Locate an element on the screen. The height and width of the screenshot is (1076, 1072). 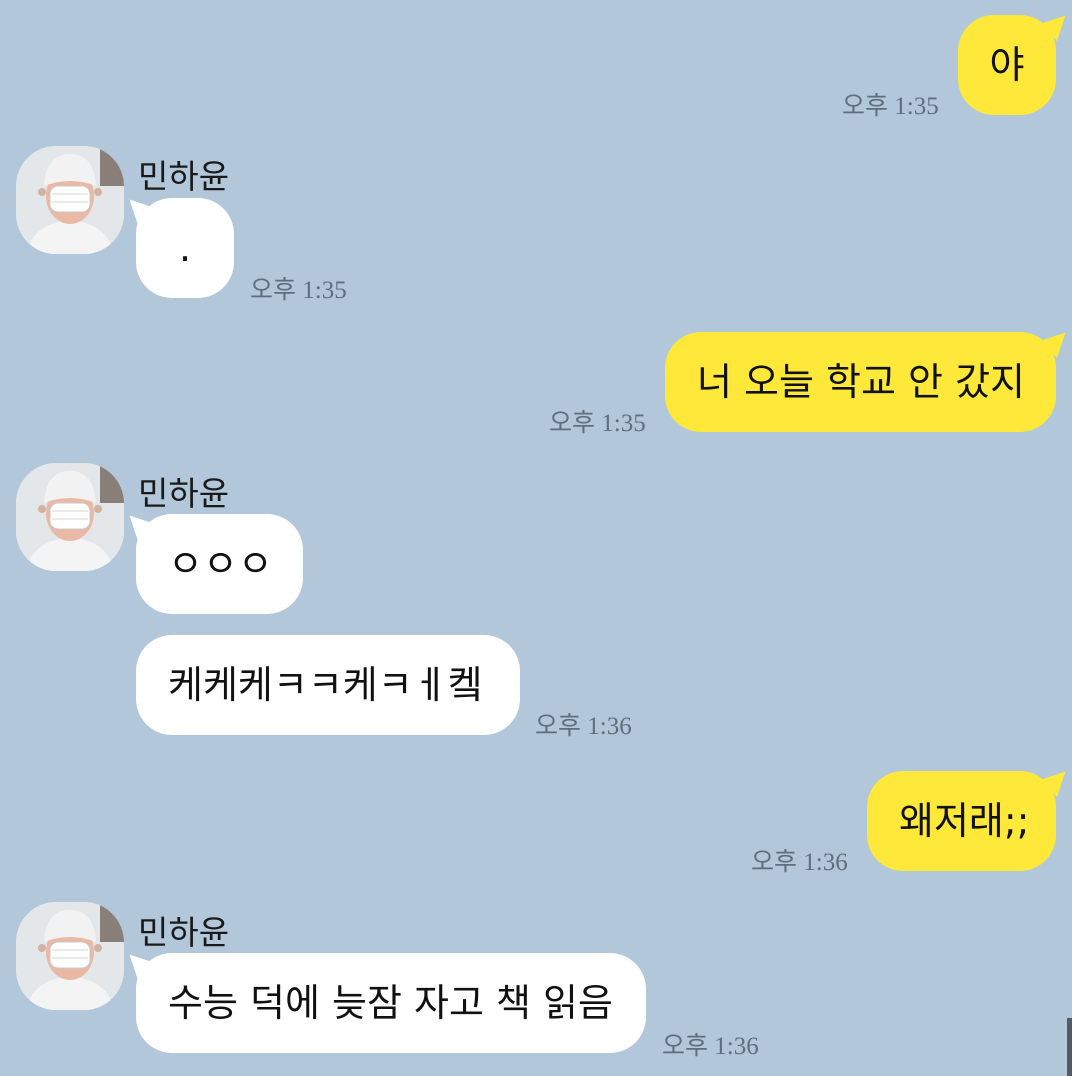
message-text: . is located at coordinates (185, 248).